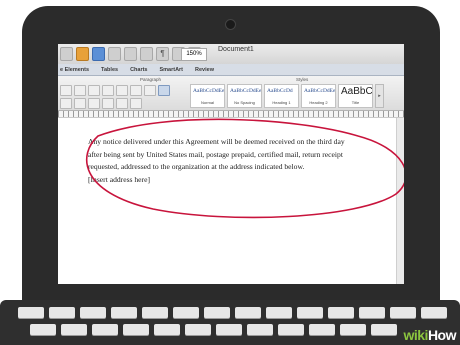 Image resolution: width=460 pixels, height=345 pixels. I want to click on watermark-prefix: wiki, so click(415, 335).